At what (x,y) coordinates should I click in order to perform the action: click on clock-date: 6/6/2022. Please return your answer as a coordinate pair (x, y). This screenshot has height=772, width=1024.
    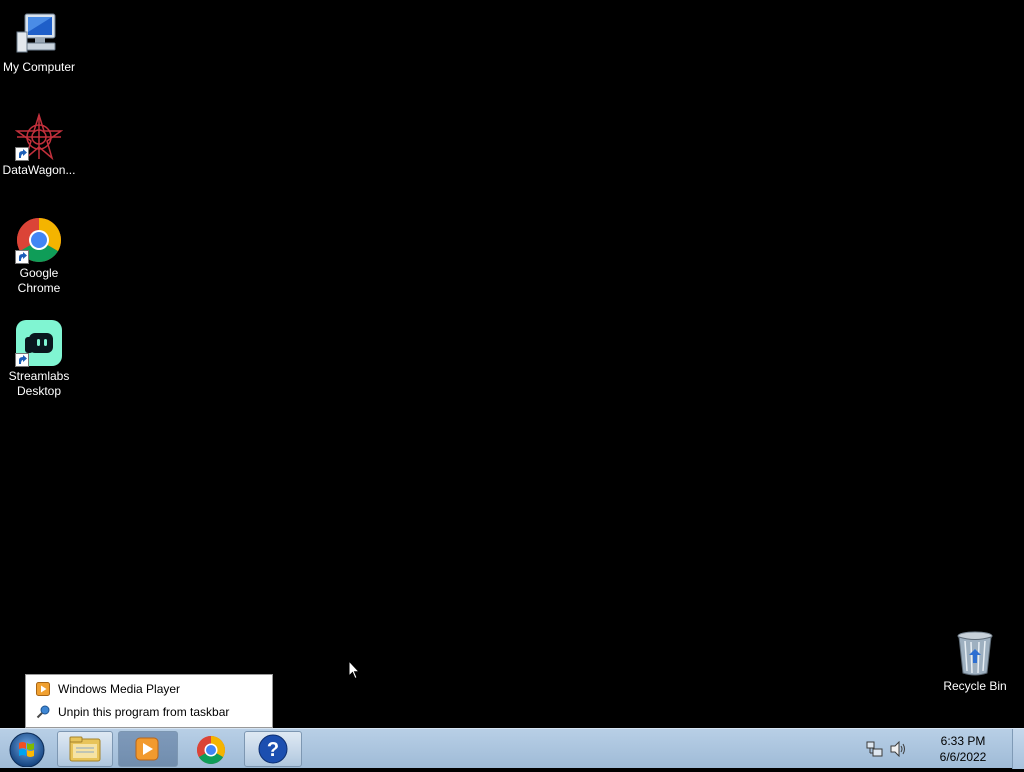
    Looking at the image, I should click on (963, 757).